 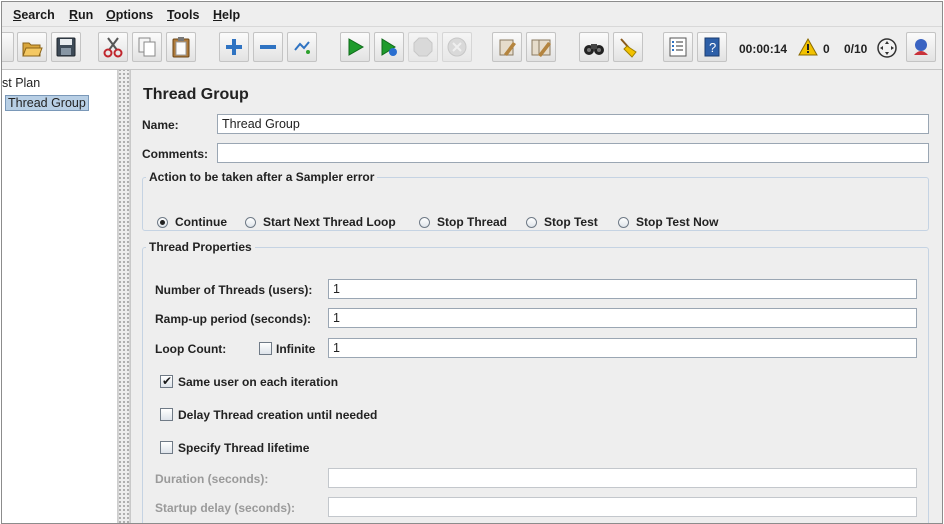 I want to click on help-button: ?, so click(x=712, y=47).